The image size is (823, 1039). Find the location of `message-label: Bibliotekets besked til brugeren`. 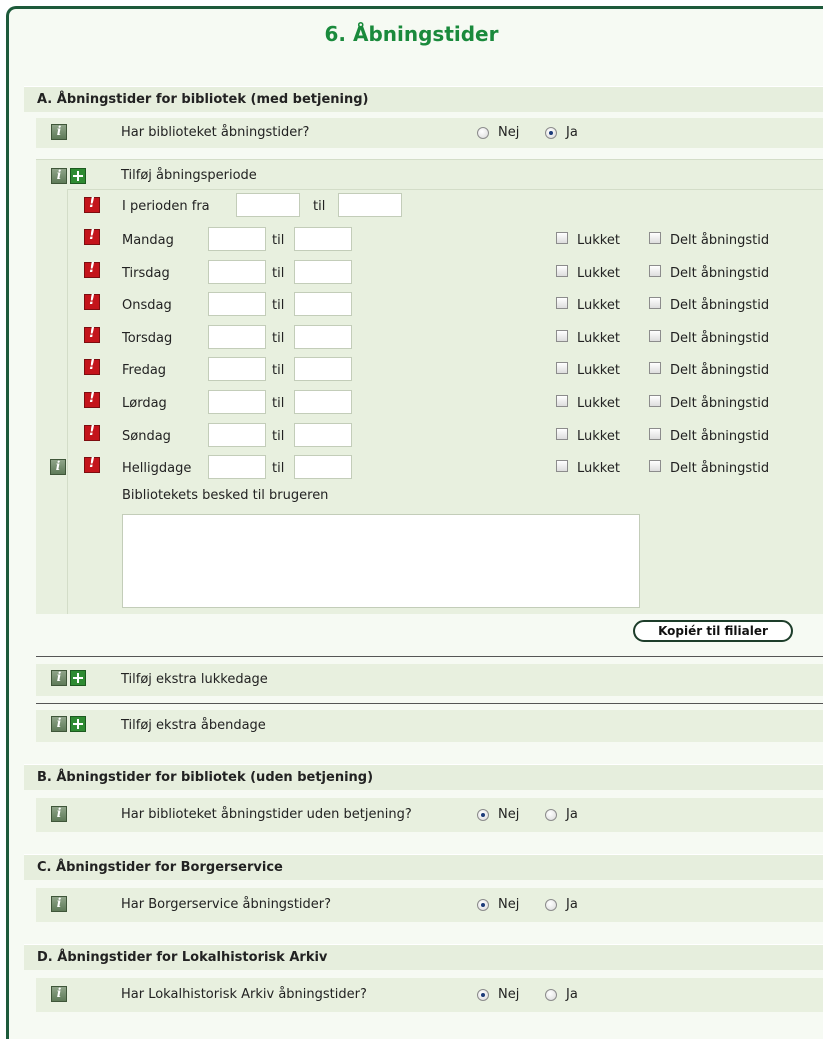

message-label: Bibliotekets besked til brugeren is located at coordinates (225, 495).